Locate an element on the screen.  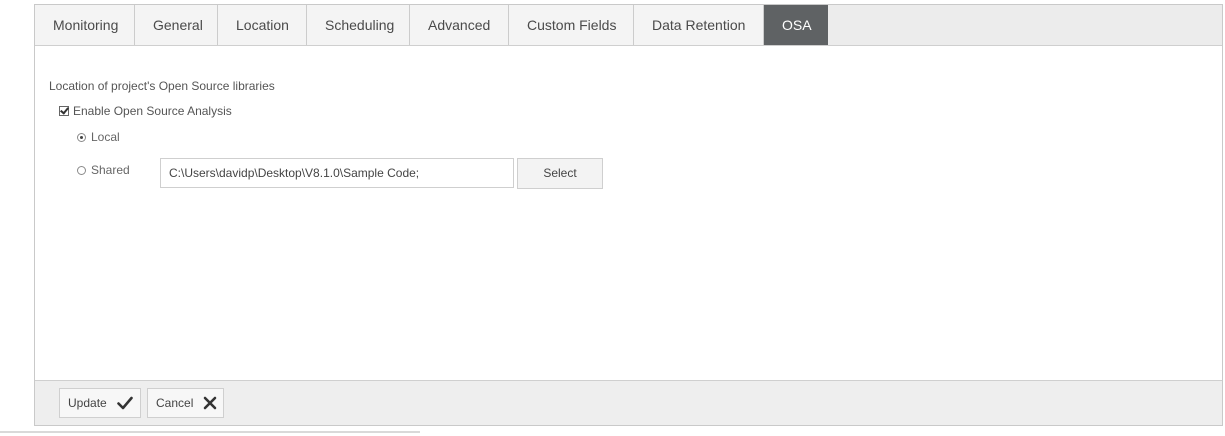
shared-radio-row: Shared is located at coordinates (103, 170).